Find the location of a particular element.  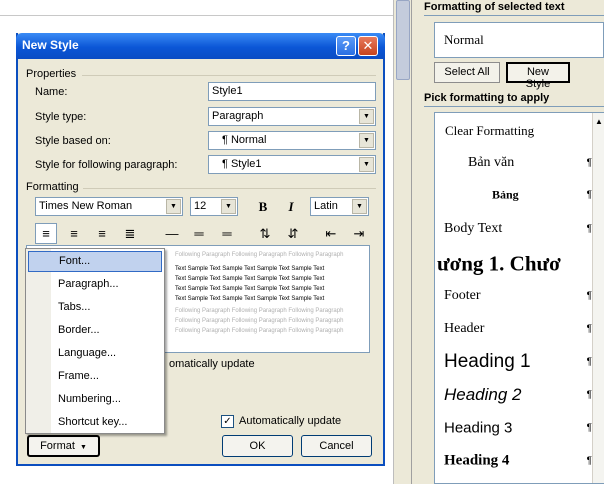

new-style-button: New Style is located at coordinates (538, 76).